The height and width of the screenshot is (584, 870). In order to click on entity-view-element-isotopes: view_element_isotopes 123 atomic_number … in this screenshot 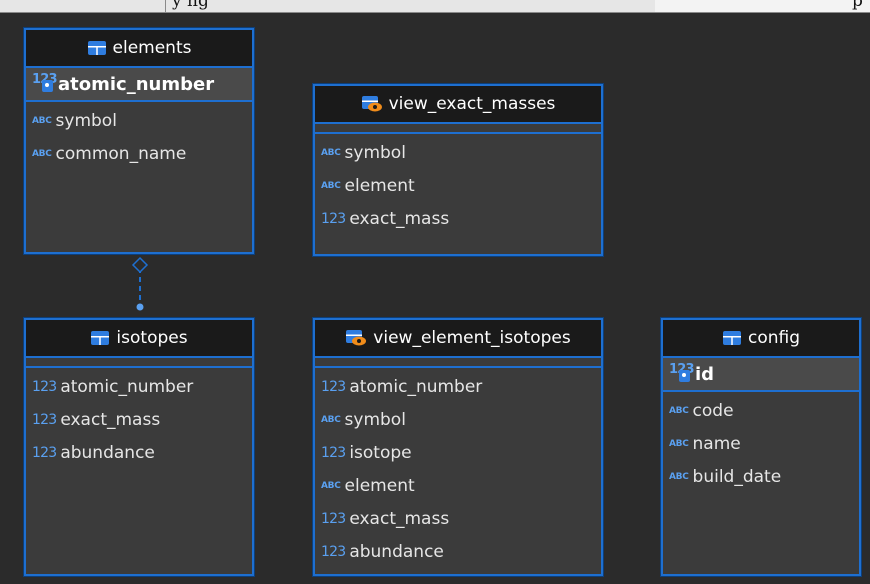, I will do `click(458, 447)`.